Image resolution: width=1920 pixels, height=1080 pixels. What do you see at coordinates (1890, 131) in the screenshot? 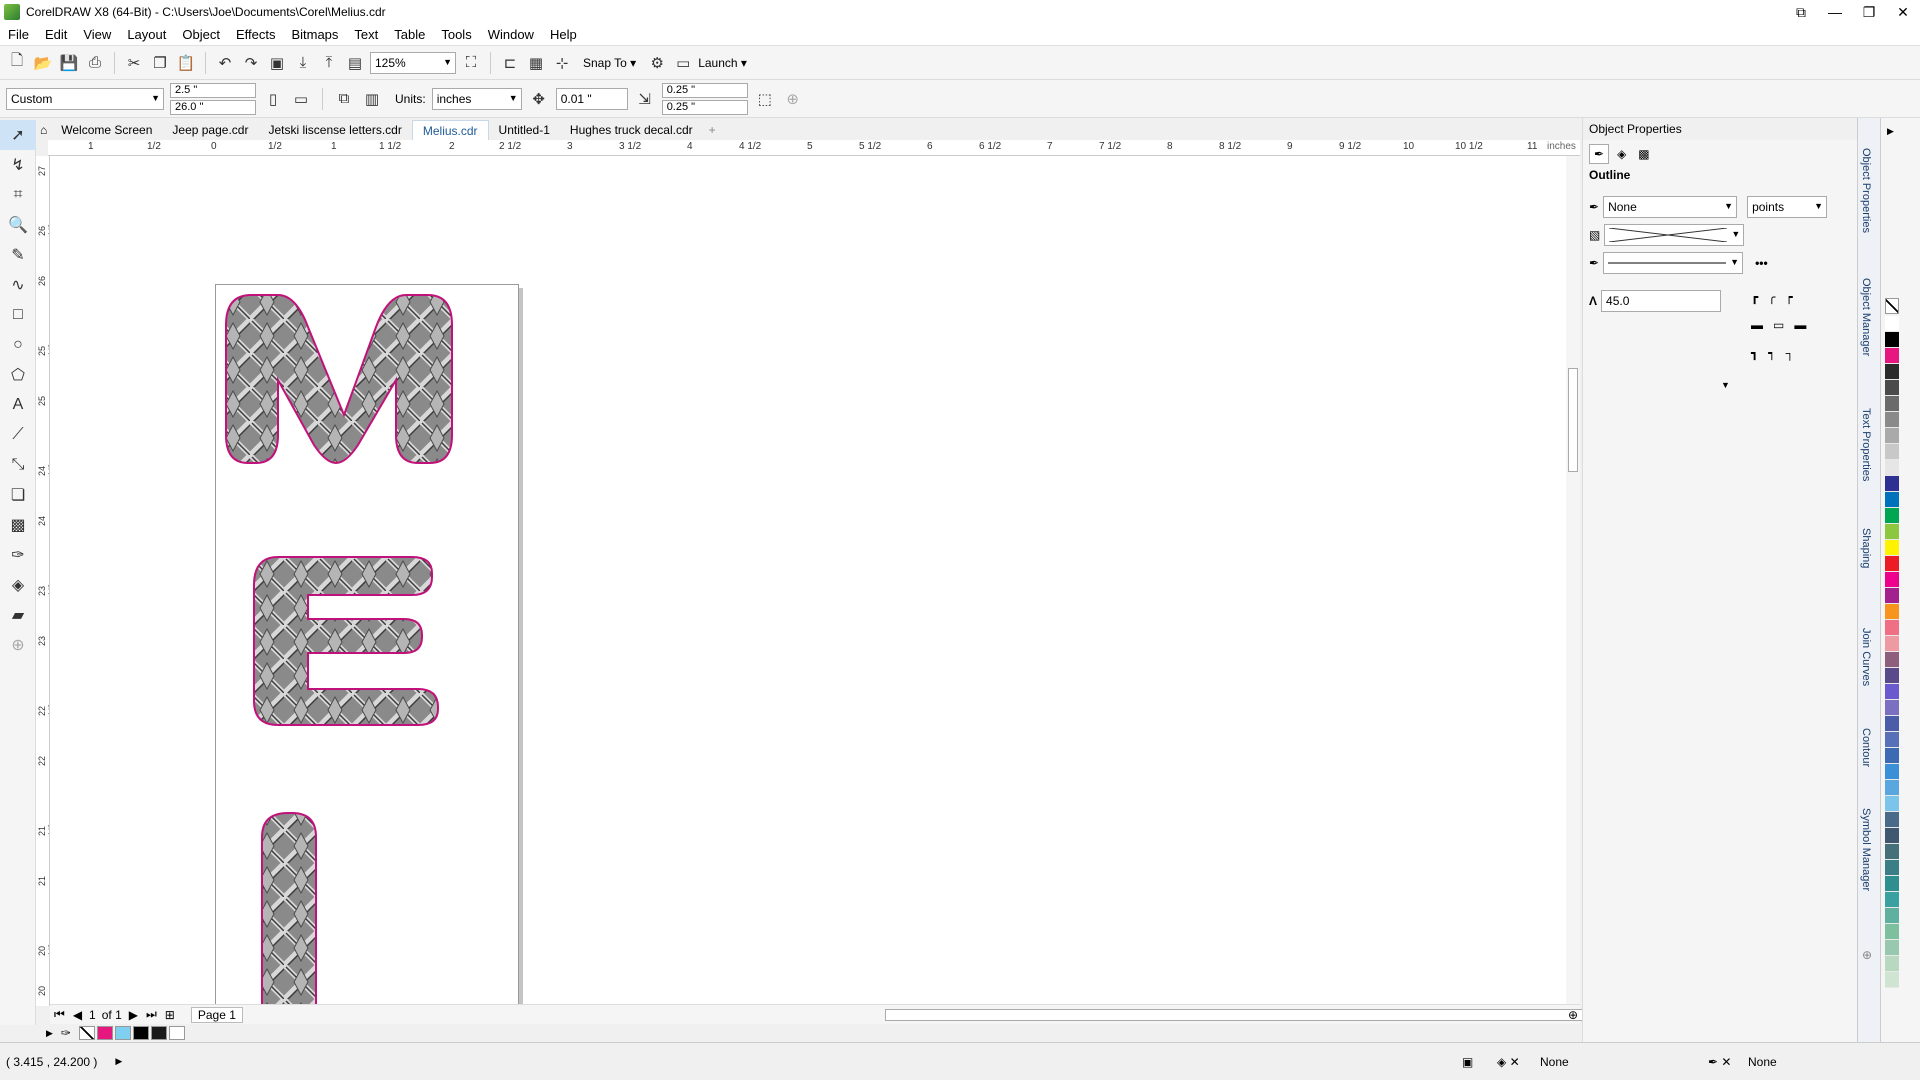
I see `palette-scroll-up-icon: ▶` at bounding box center [1890, 131].